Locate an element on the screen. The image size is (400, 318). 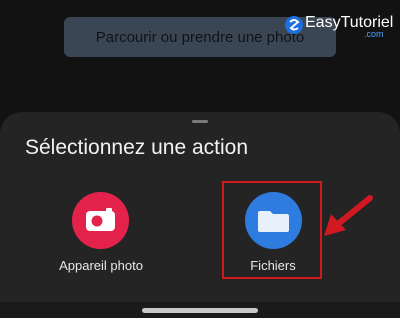
watermark: EasyTutoriel .com is located at coordinates (340, 25).